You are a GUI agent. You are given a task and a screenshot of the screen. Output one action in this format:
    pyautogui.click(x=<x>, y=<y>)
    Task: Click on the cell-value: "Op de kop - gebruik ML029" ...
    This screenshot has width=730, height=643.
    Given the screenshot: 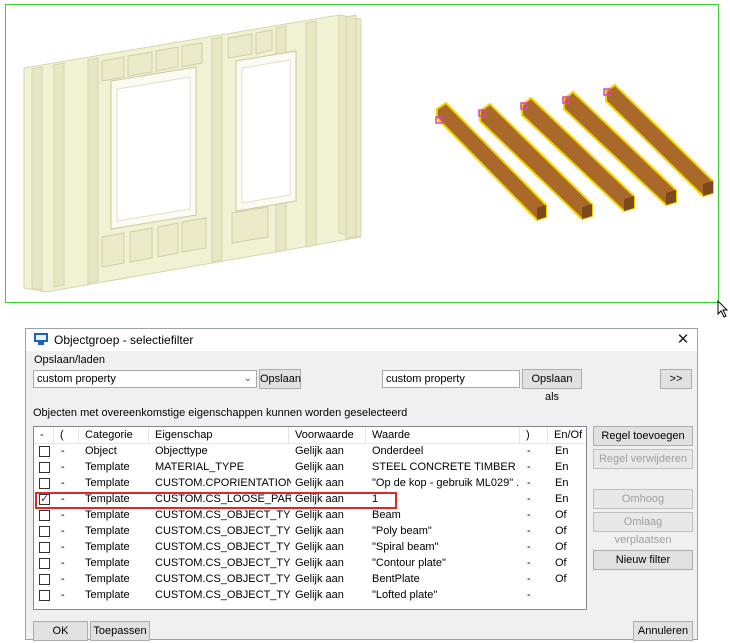 What is the action you would take?
    pyautogui.click(x=446, y=483)
    